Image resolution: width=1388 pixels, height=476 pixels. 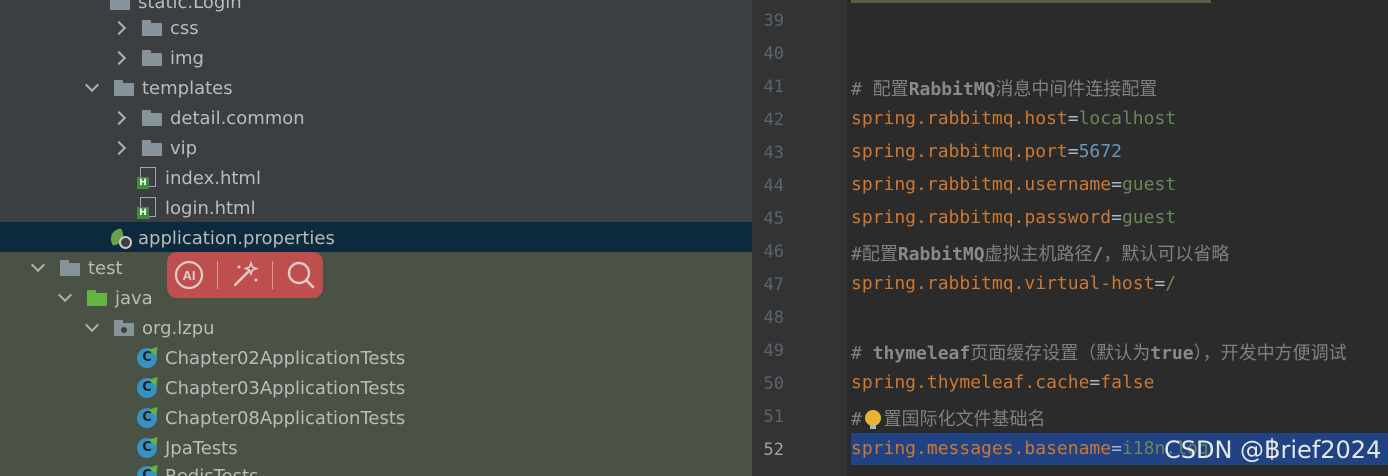 What do you see at coordinates (970, 382) in the screenshot?
I see `code-token: spring.thymeleaf.cache` at bounding box center [970, 382].